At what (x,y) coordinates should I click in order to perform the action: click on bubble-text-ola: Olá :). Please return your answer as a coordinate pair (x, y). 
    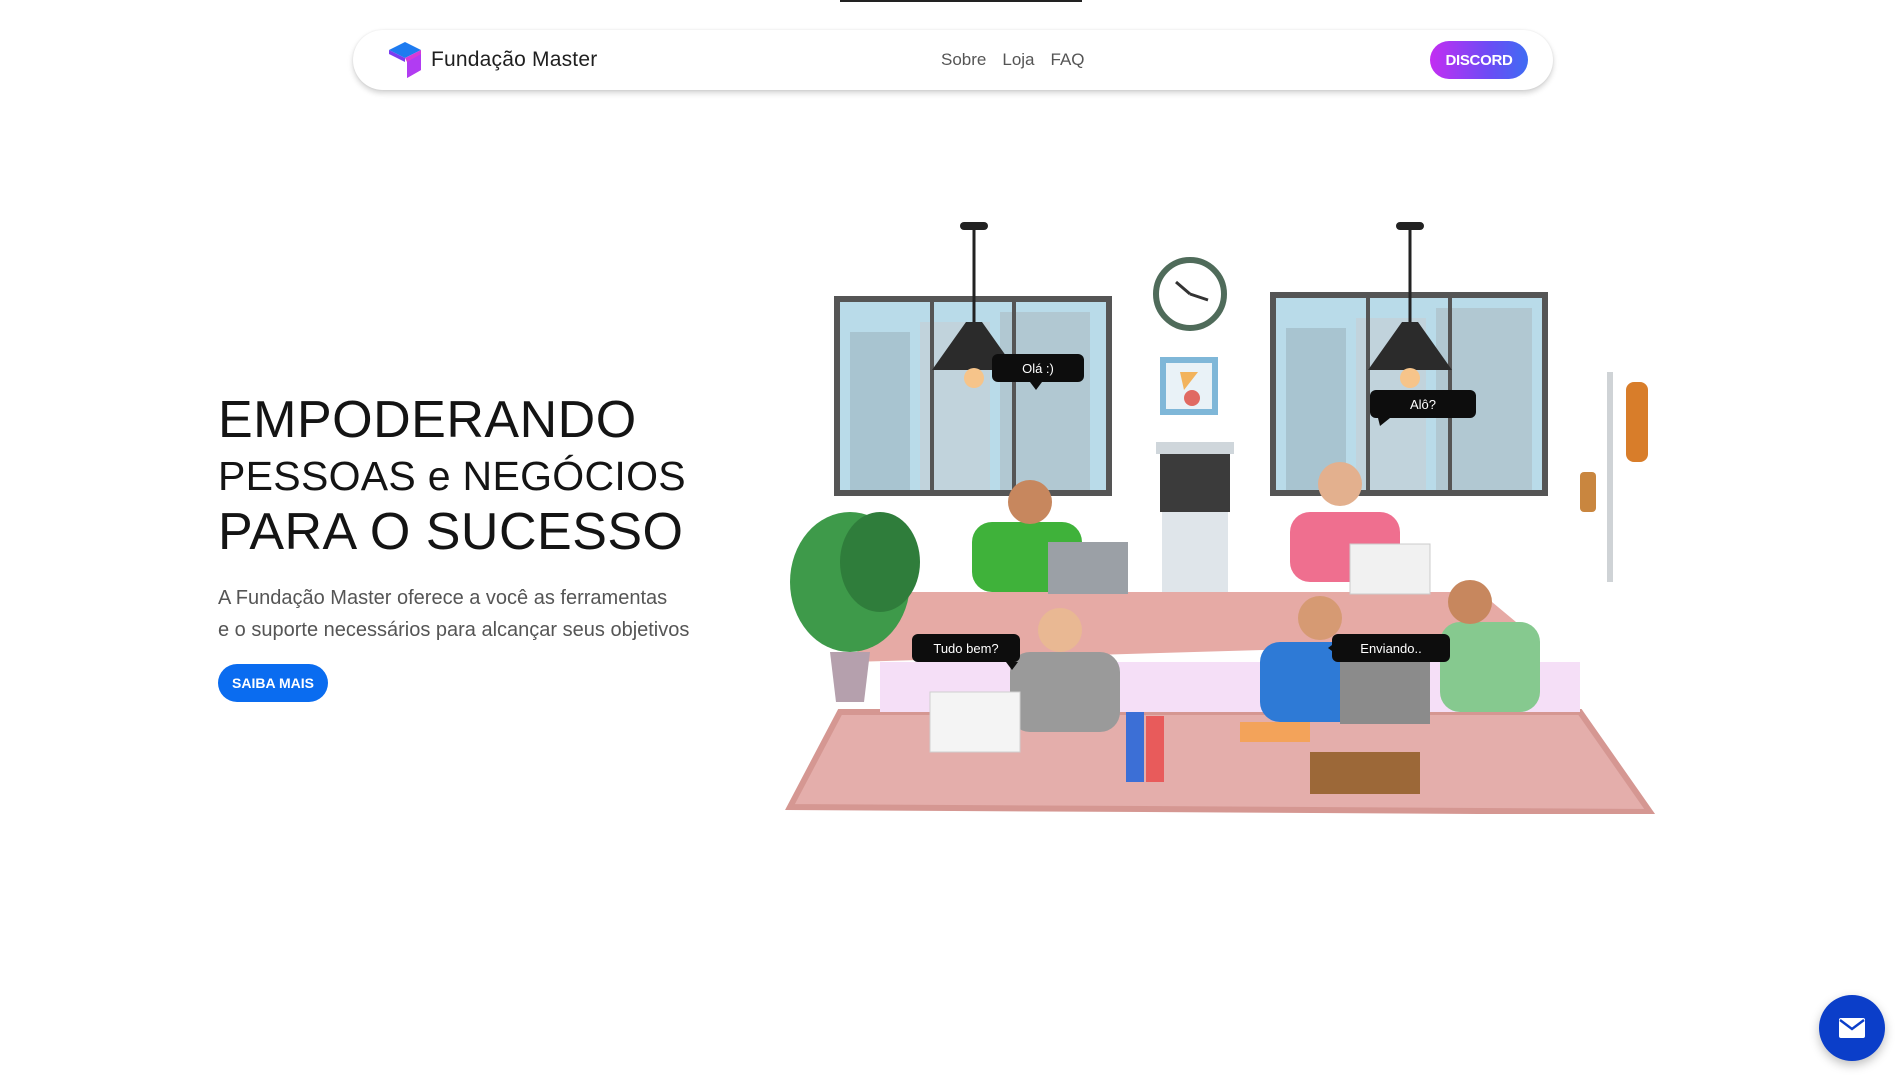
    Looking at the image, I should click on (1038, 368).